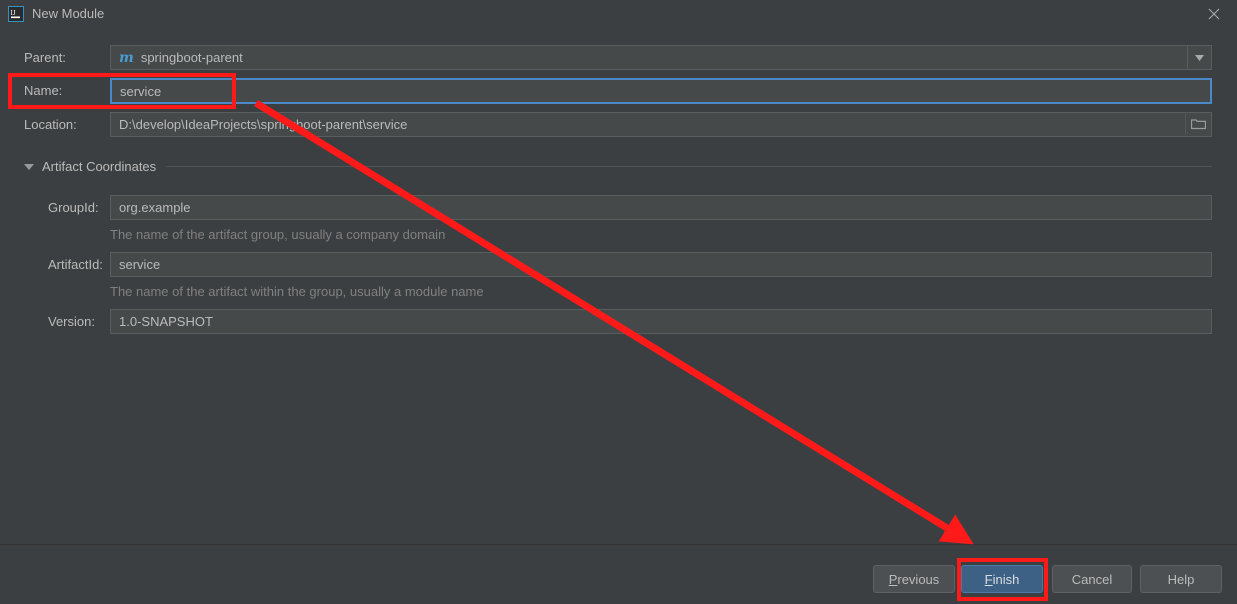  Describe the element at coordinates (661, 57) in the screenshot. I see `parent-combobox: m springboot-parent` at that location.